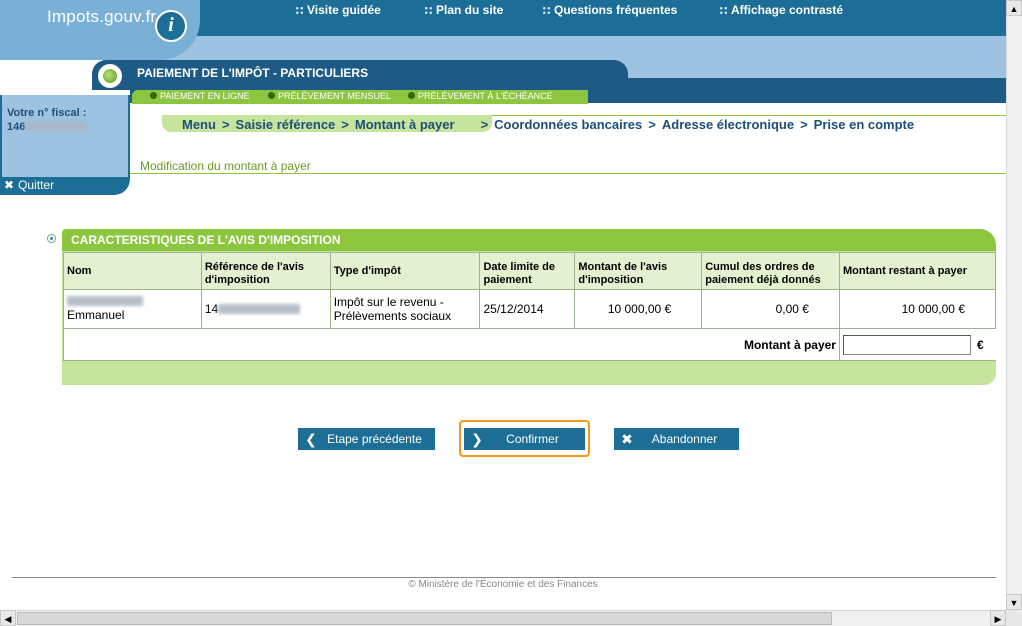 The image size is (1022, 626). What do you see at coordinates (110, 76) in the screenshot?
I see `green-bullet-icon` at bounding box center [110, 76].